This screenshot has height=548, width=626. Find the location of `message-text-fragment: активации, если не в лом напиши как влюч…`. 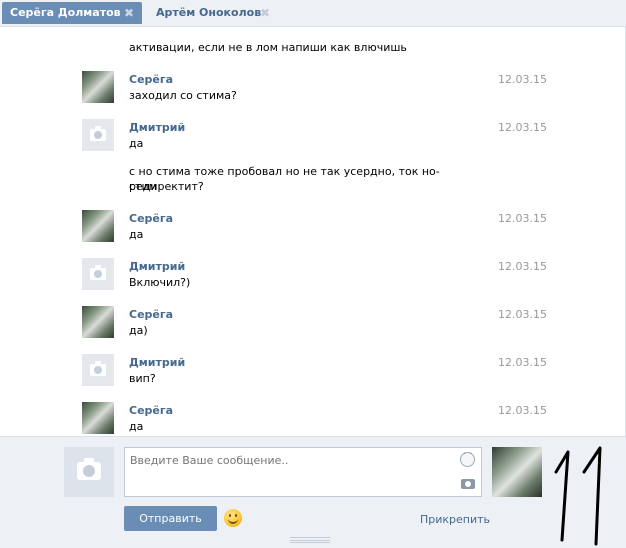

message-text-fragment: активации, если не в лом напиши как влюч… is located at coordinates (268, 47).